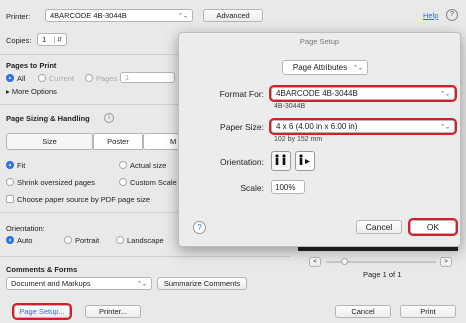  I want to click on custom-scale-radio, so click(123, 182).